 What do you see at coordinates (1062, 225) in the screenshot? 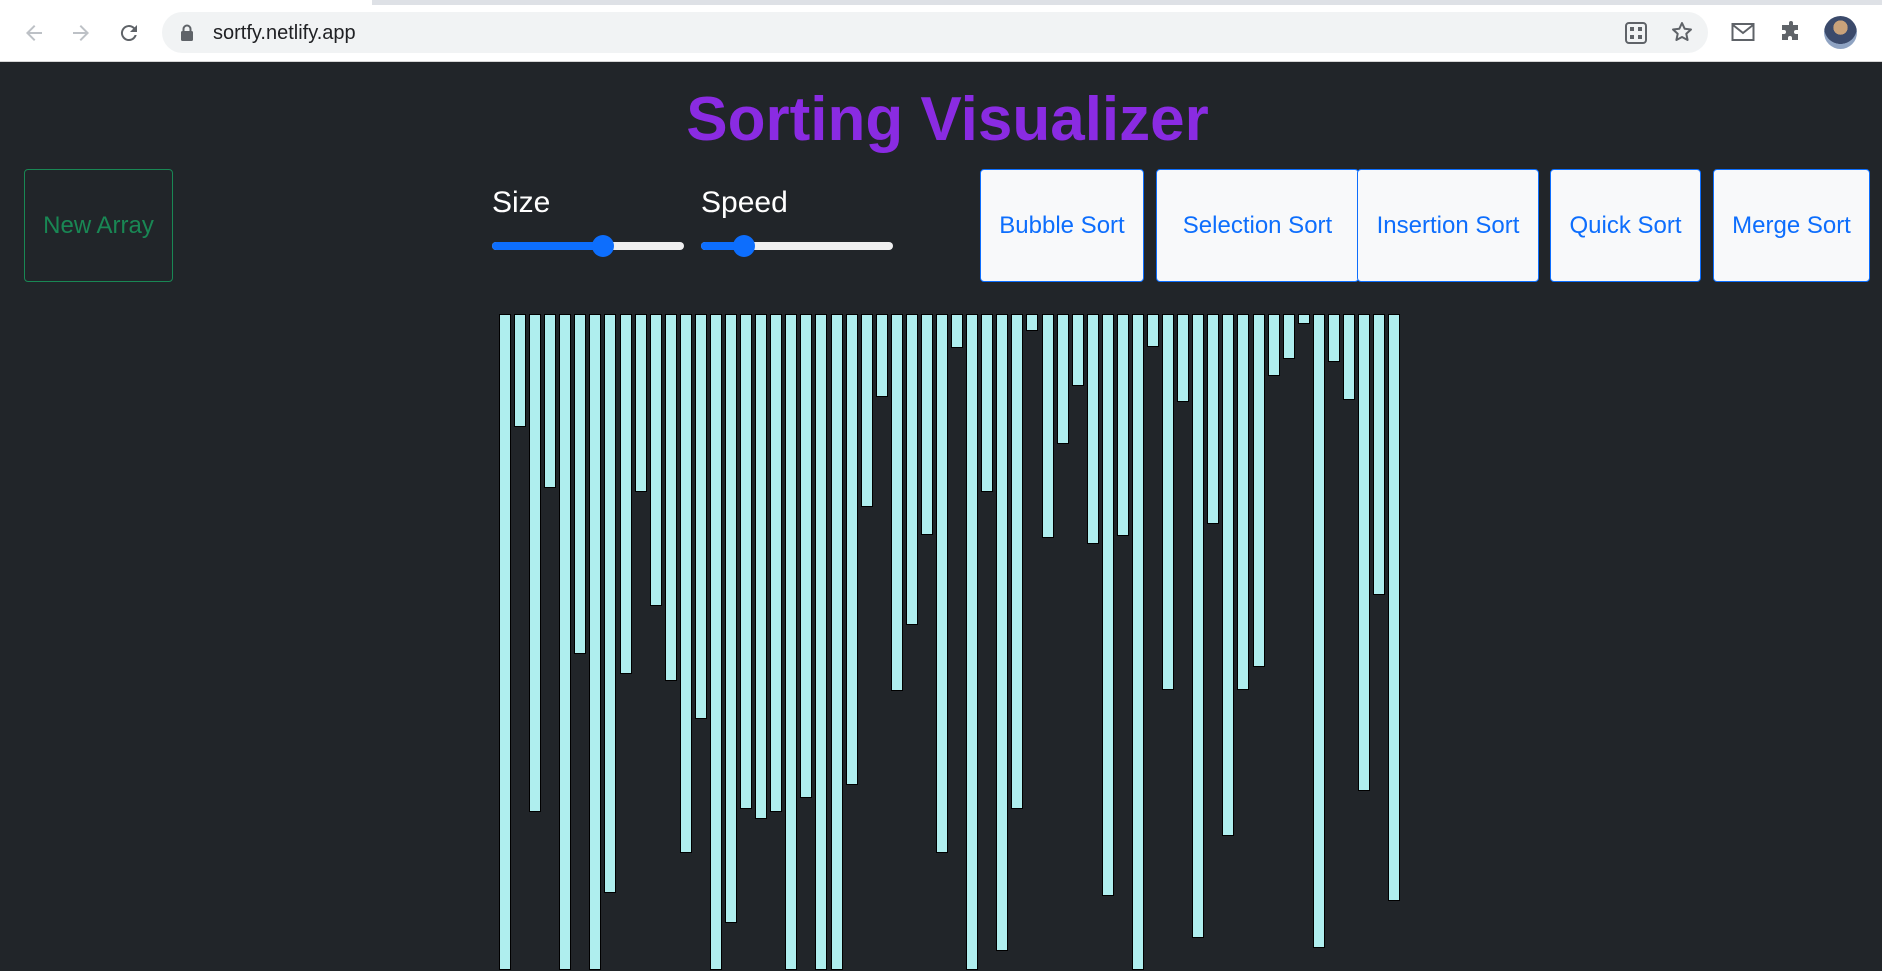
I see `bubble-sort-button: Bubble Sort` at bounding box center [1062, 225].